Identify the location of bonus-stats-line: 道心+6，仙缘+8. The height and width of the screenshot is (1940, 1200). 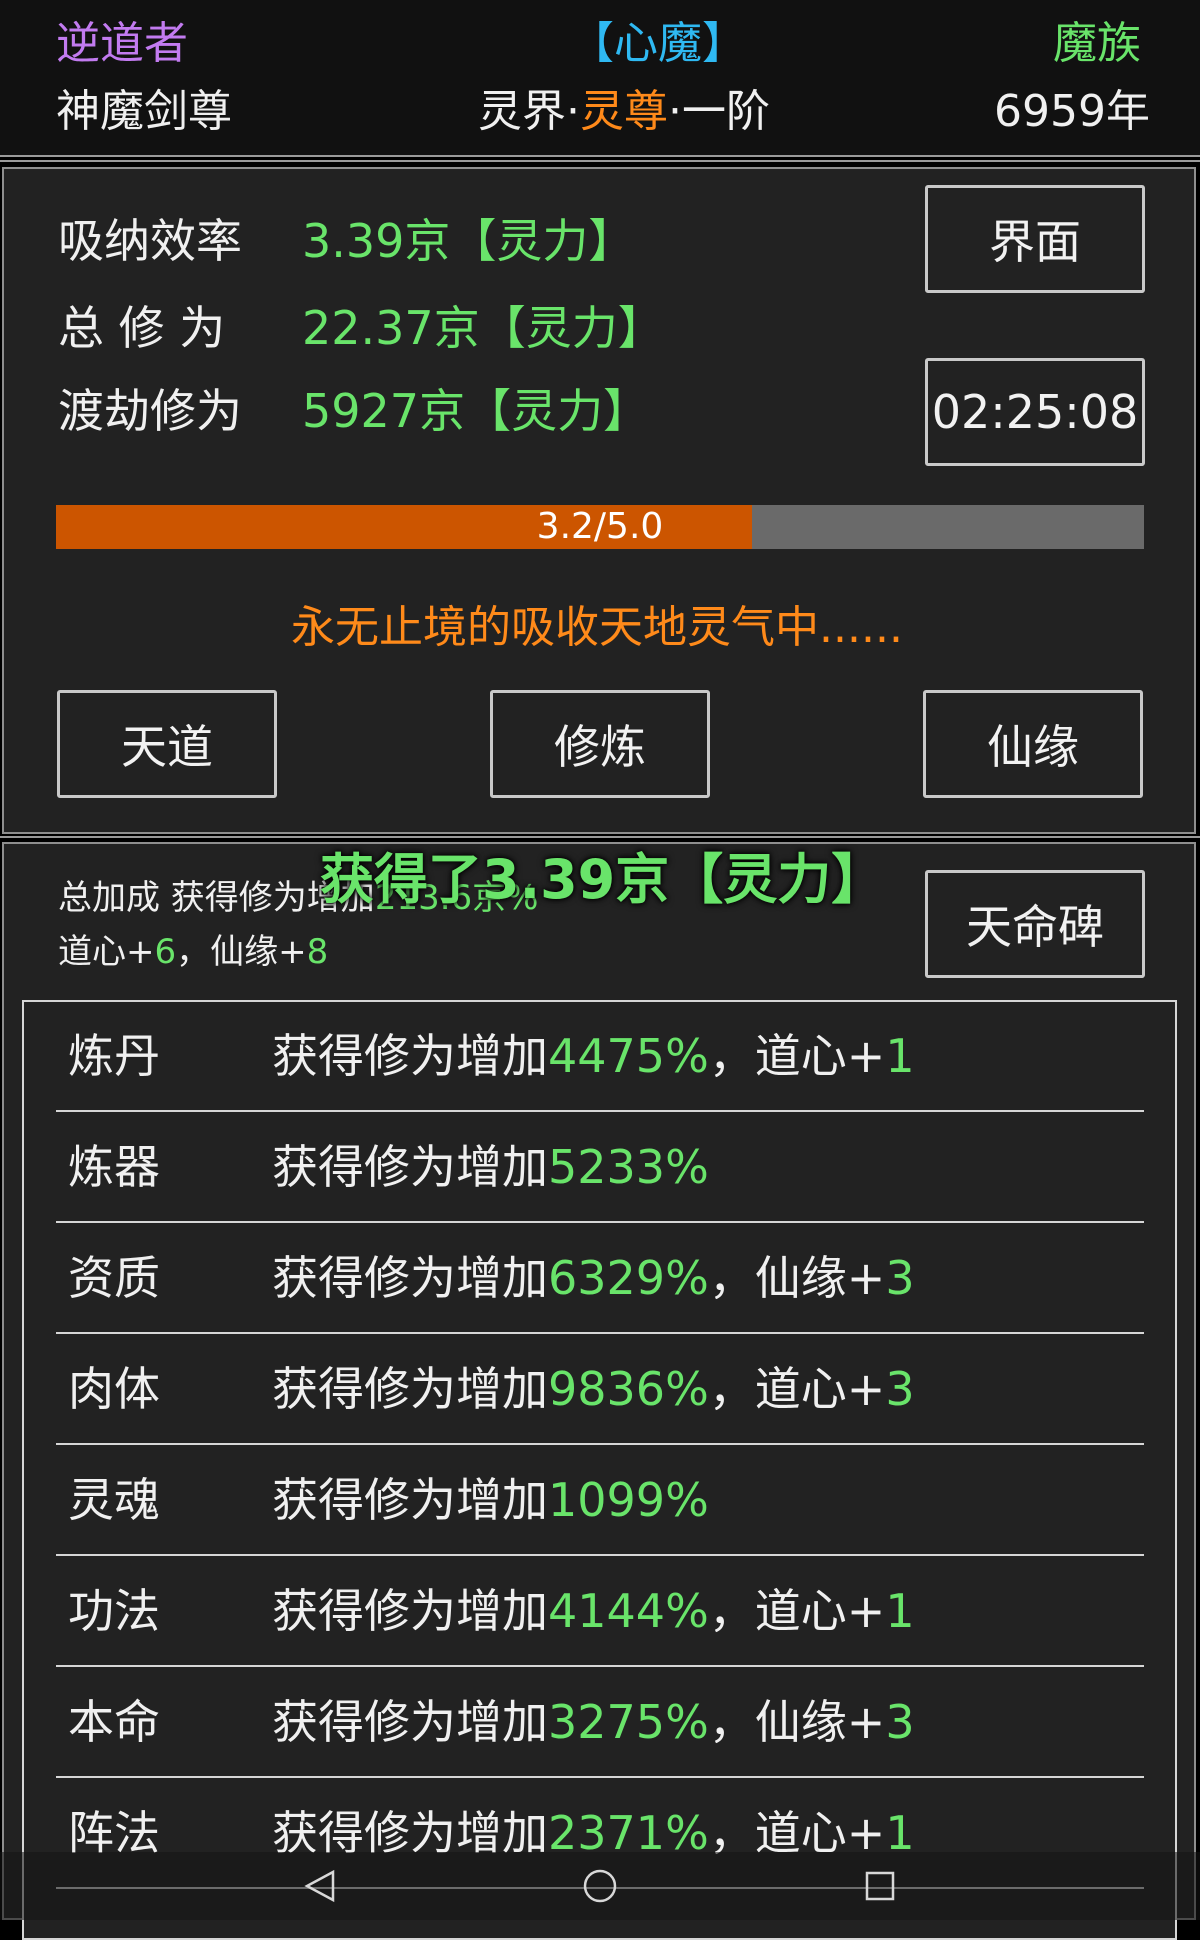
(193, 952).